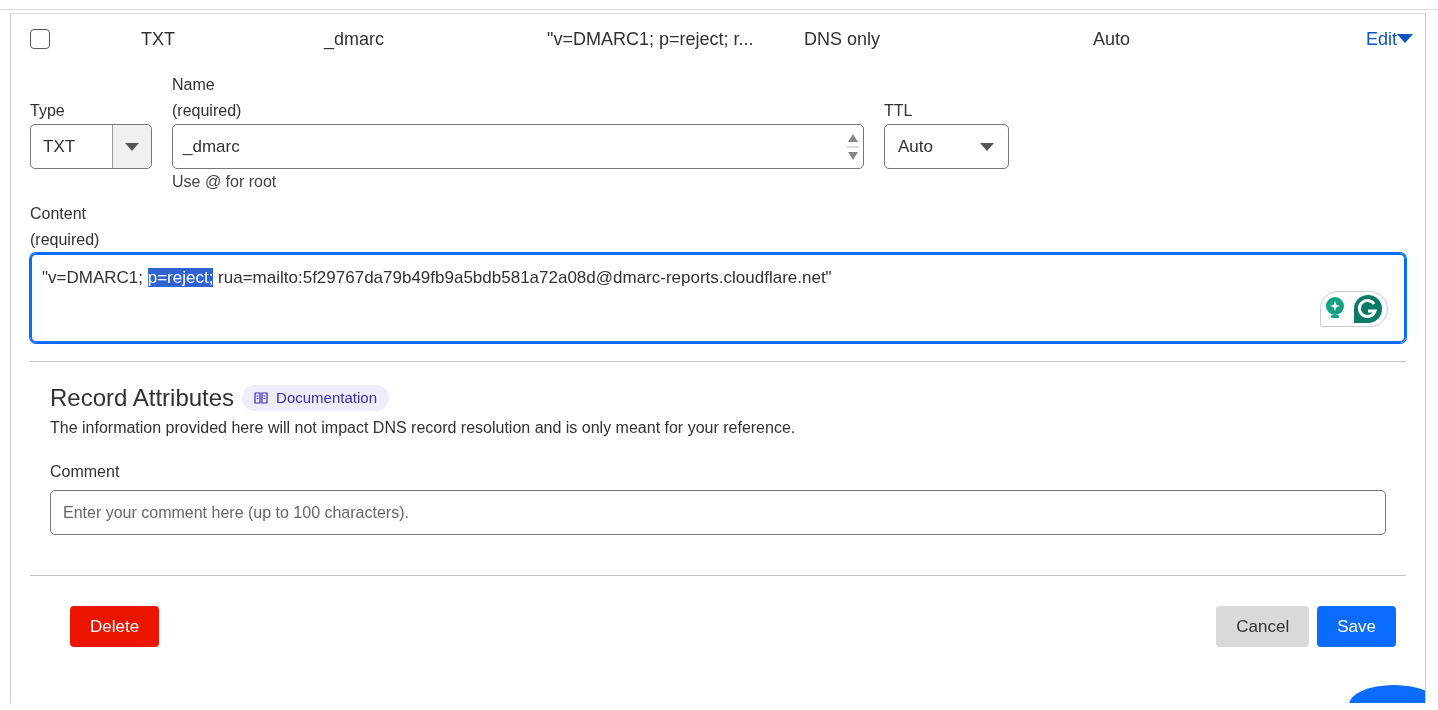 The width and height of the screenshot is (1438, 710). Describe the element at coordinates (355, 39) in the screenshot. I see `table-cell-text: _dmarc` at that location.